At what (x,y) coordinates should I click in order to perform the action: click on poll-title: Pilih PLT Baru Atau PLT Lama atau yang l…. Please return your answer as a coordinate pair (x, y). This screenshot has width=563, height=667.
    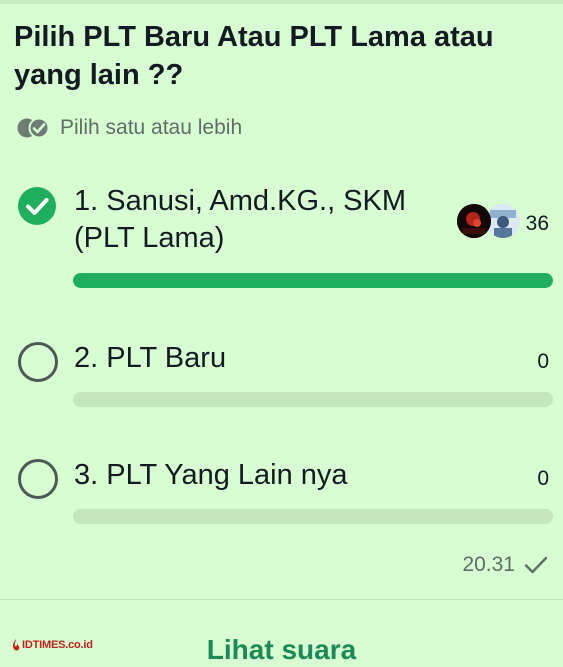
    Looking at the image, I should click on (254, 56).